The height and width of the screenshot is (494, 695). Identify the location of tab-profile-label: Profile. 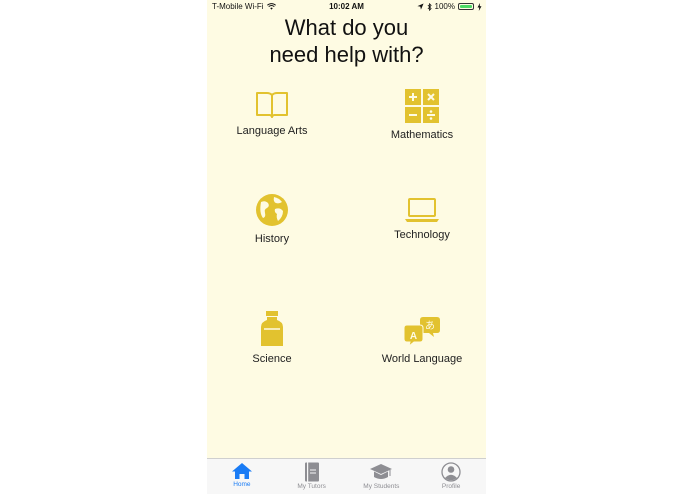
(451, 486).